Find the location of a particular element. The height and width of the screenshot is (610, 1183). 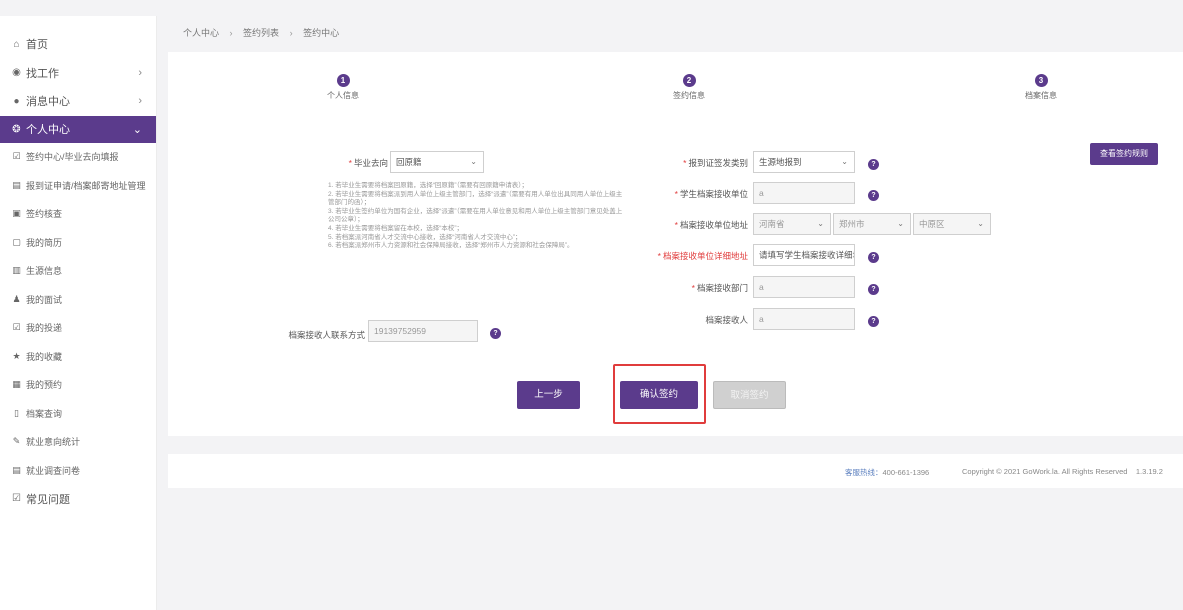

sidebar-item: ▥ 生源信息 is located at coordinates (78, 271).